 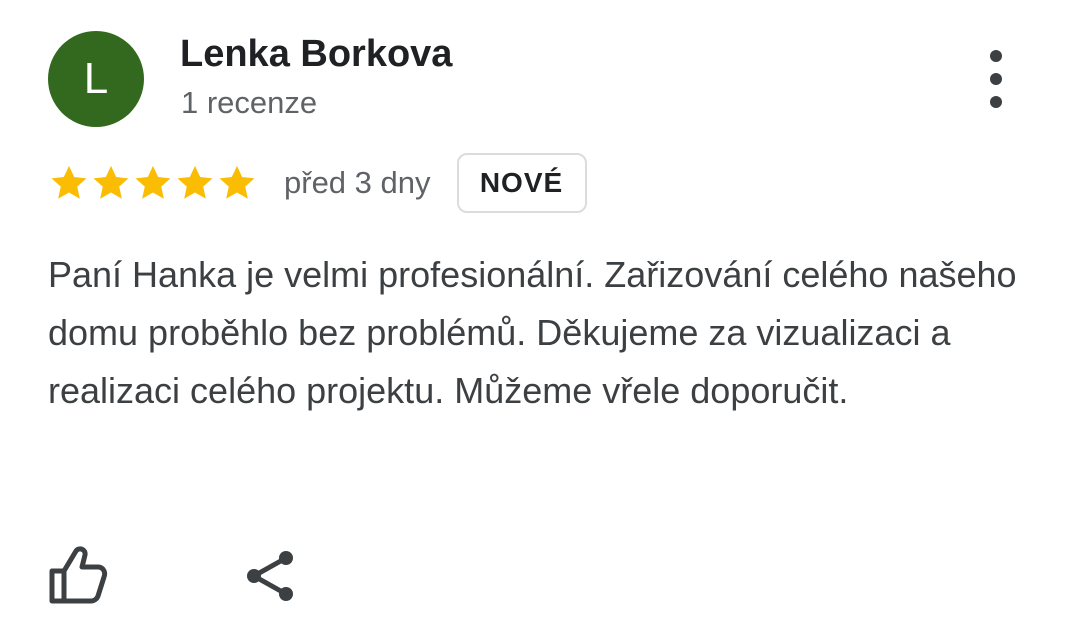 I want to click on review-date: před 3 dny, so click(x=357, y=182).